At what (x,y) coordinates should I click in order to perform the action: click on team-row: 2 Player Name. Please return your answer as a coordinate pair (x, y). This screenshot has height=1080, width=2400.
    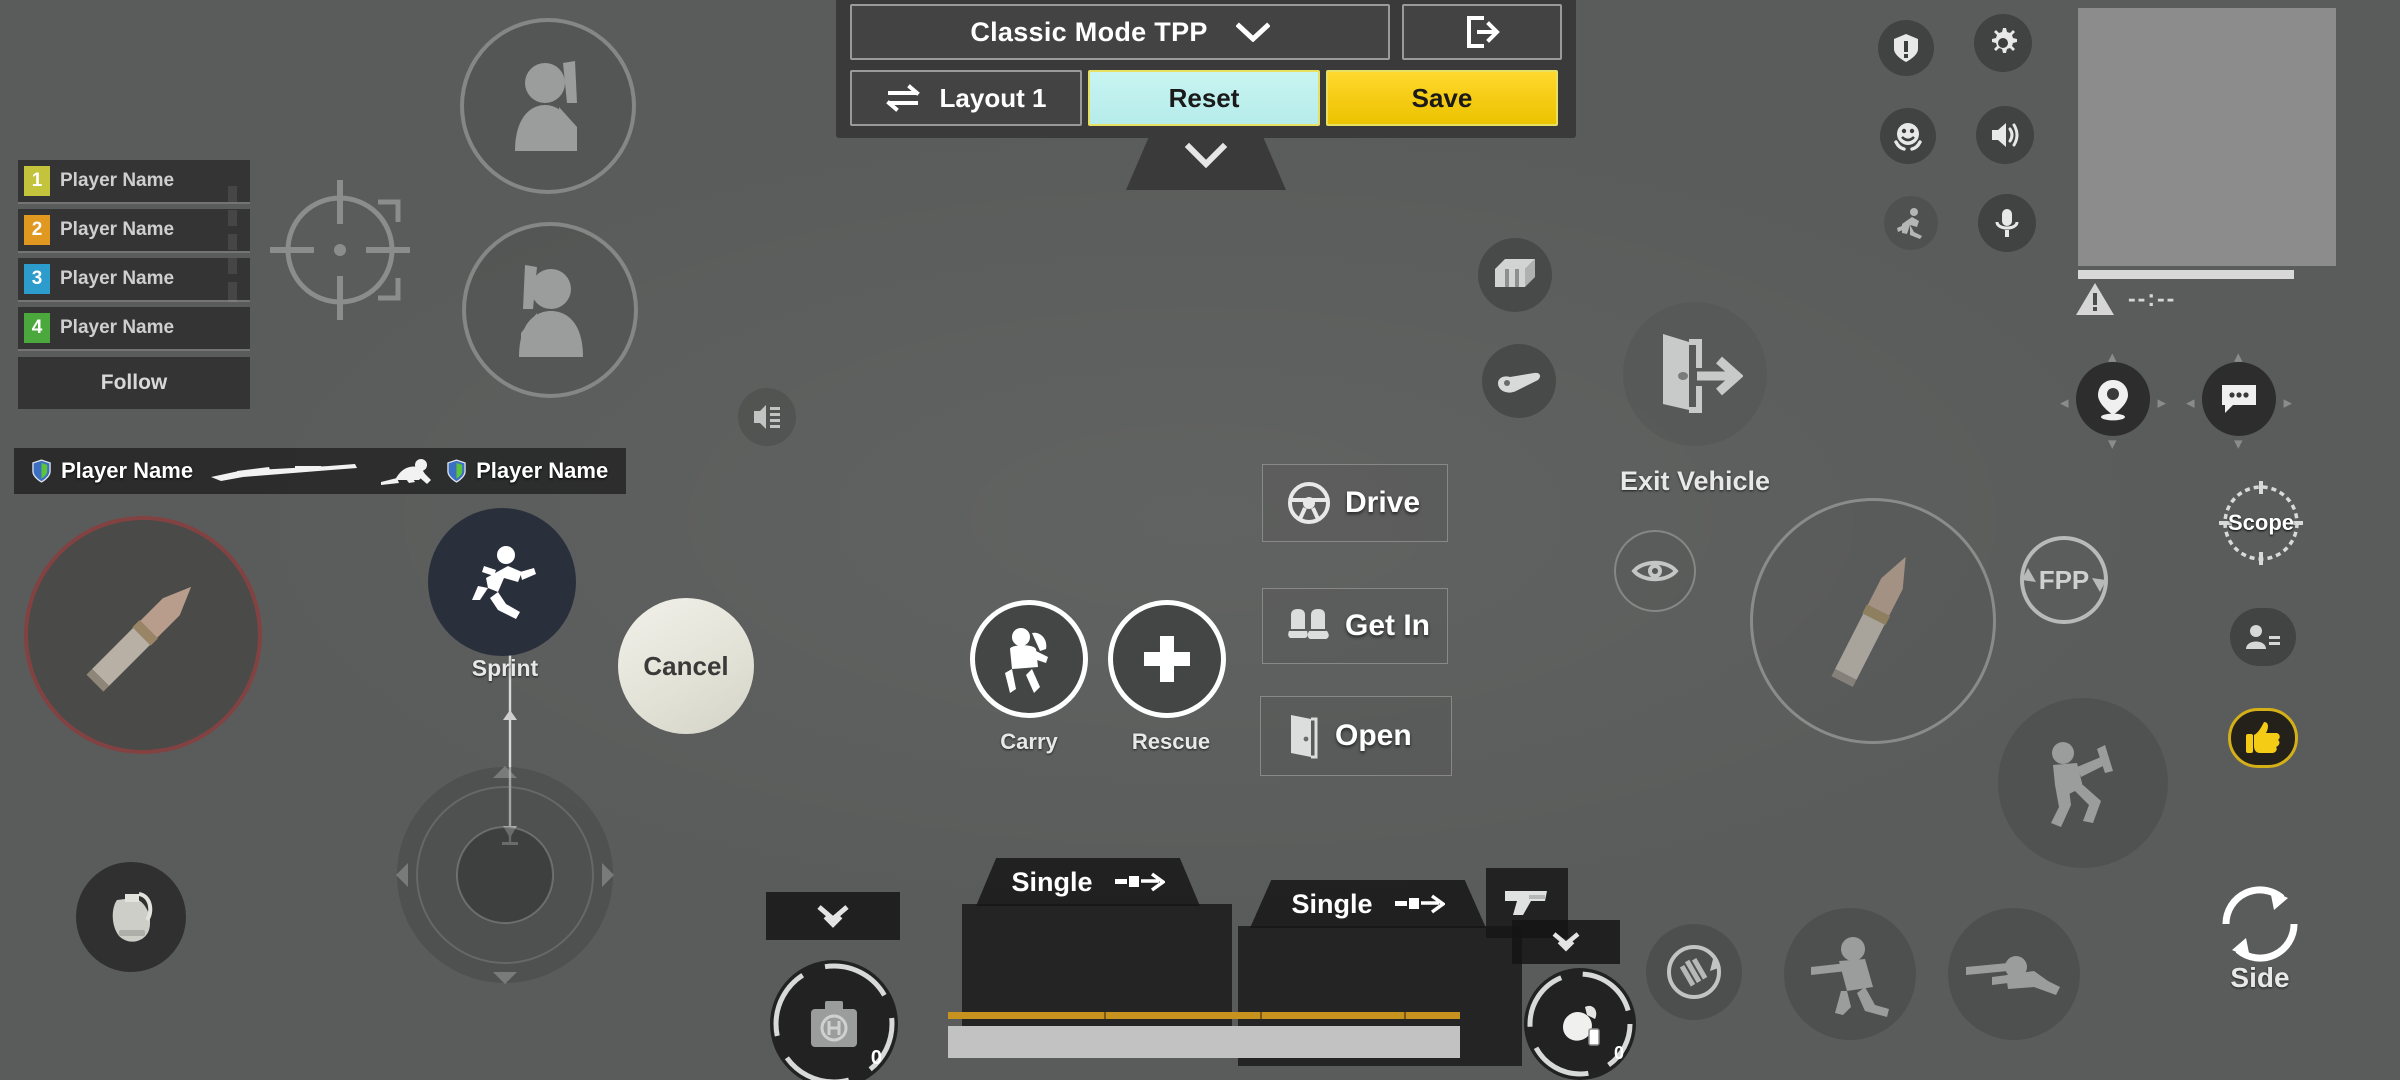
    Looking at the image, I should click on (134, 231).